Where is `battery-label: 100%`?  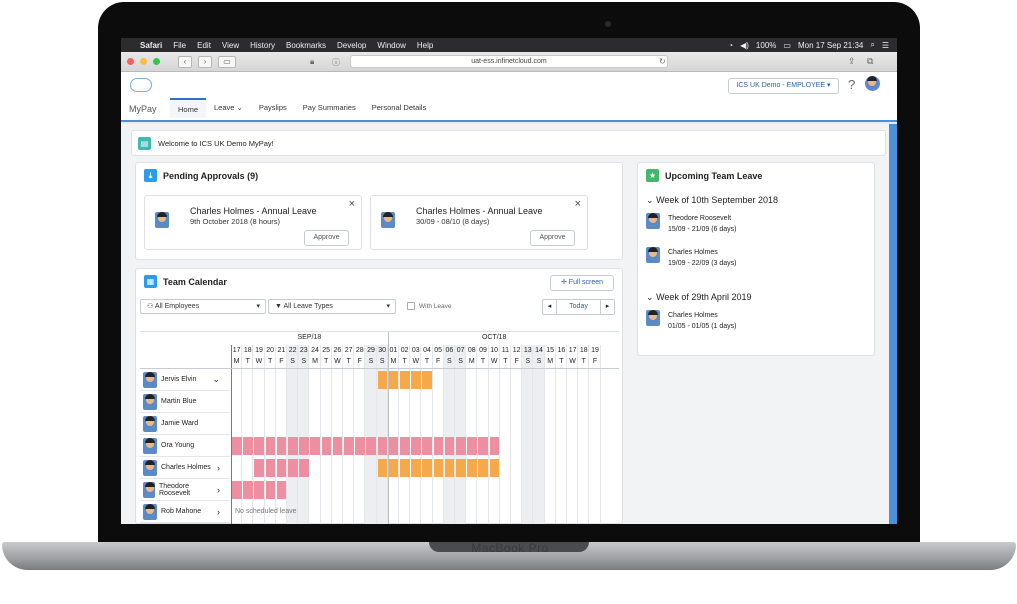
battery-label: 100% is located at coordinates (766, 45).